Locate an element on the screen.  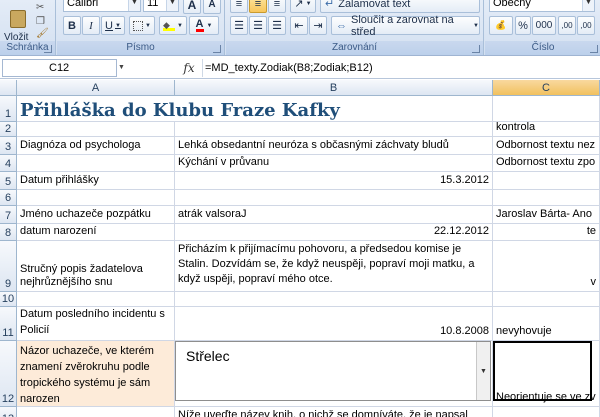
cell-b8: 22.12.2012 is located at coordinates (334, 232).